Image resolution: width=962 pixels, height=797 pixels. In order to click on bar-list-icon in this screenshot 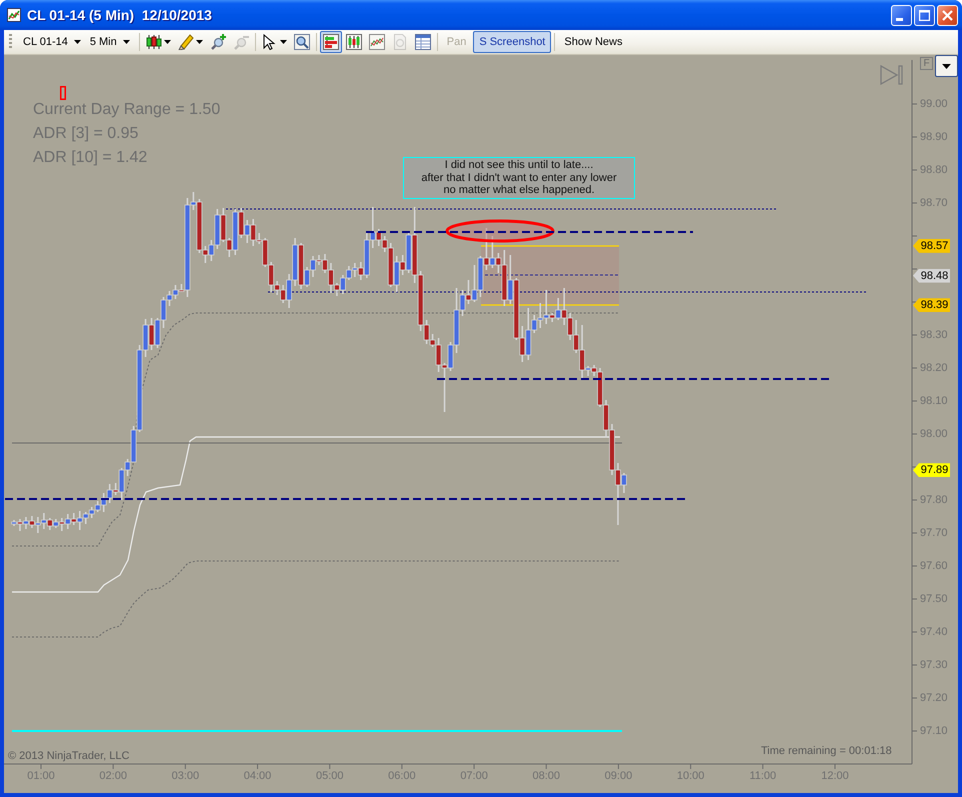, I will do `click(330, 42)`.